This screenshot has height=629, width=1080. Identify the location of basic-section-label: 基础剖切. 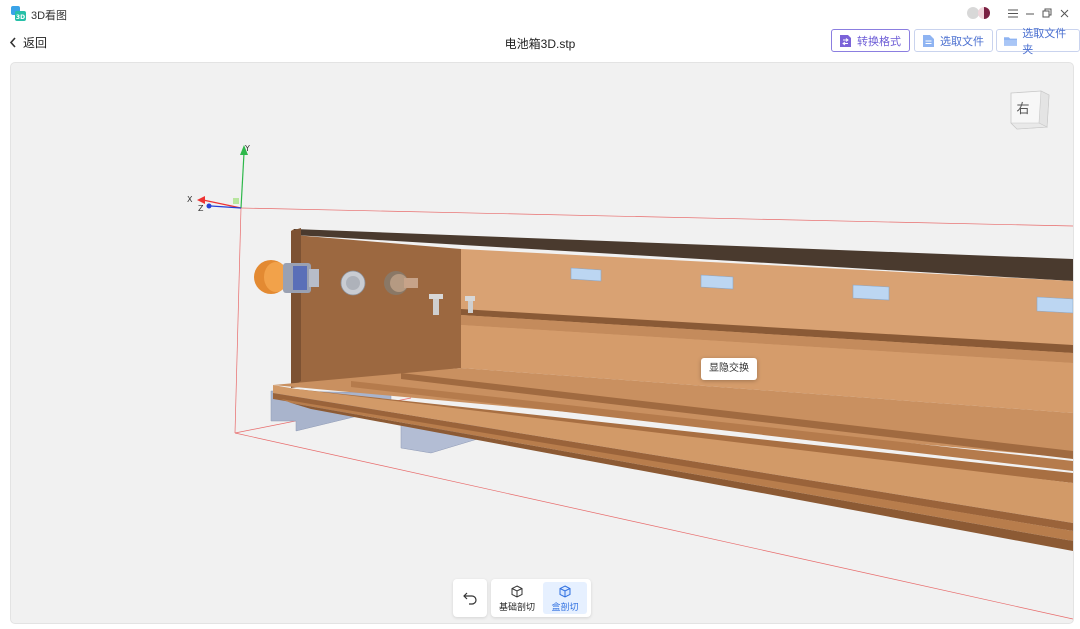
(516, 607).